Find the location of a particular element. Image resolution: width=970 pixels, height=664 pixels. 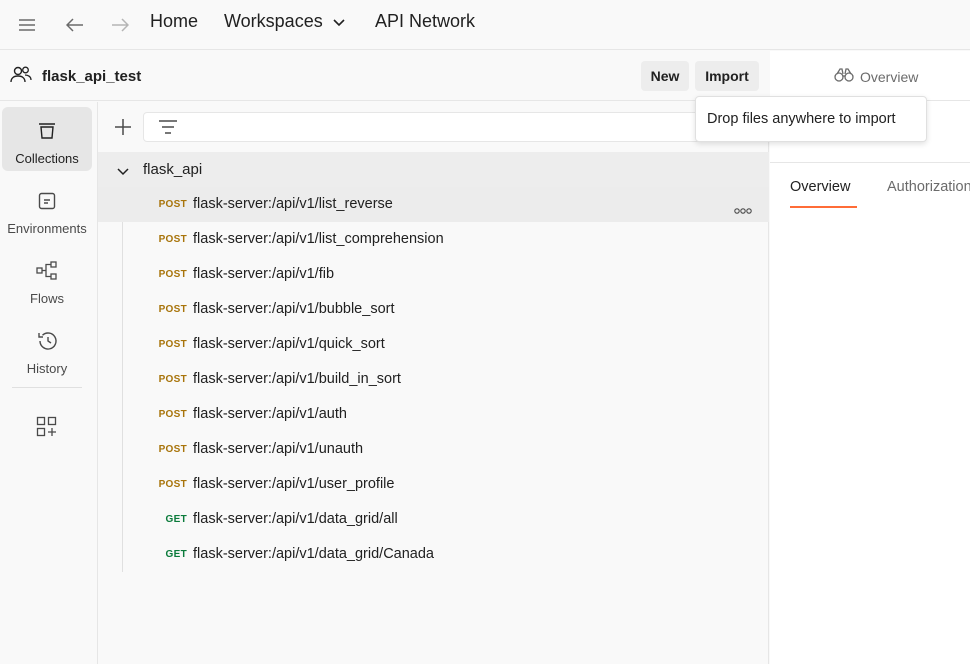

forward-arrow-icon is located at coordinates (120, 25).